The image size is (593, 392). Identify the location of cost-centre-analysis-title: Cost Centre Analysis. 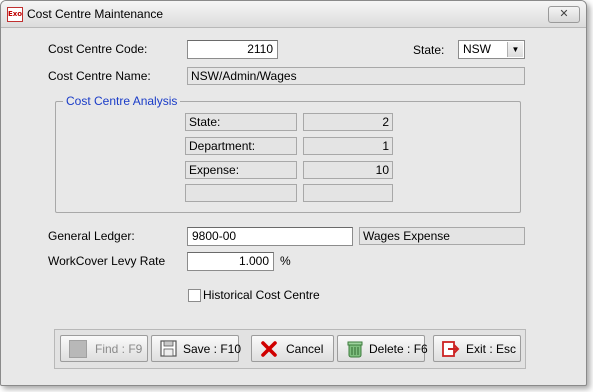
(122, 101).